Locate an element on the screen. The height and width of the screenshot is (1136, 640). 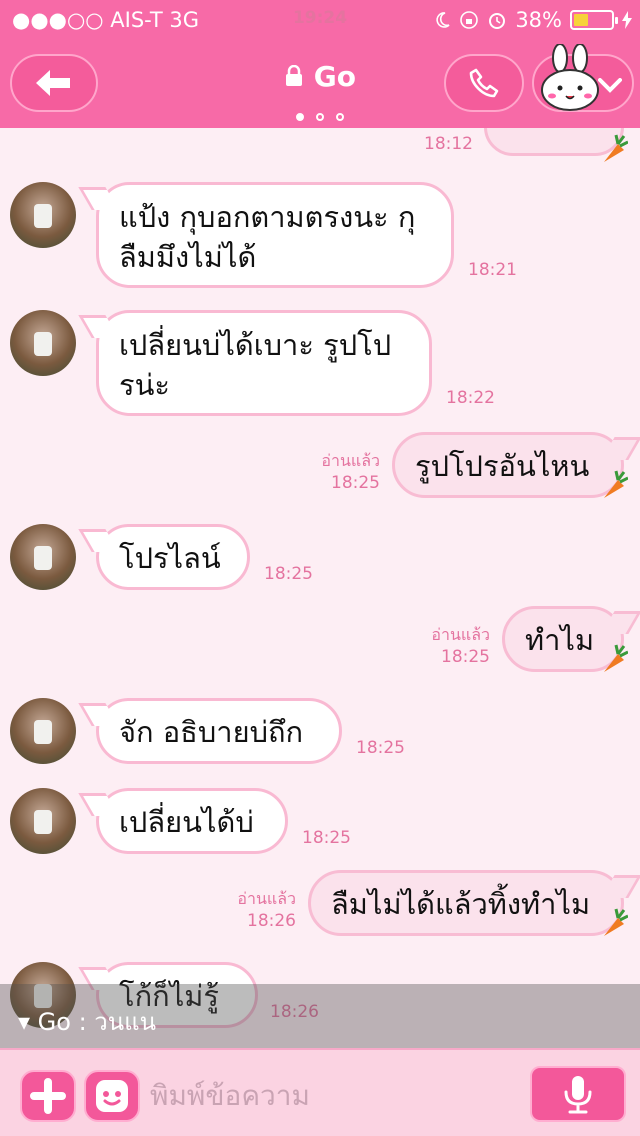
charging-icon is located at coordinates (627, 20).